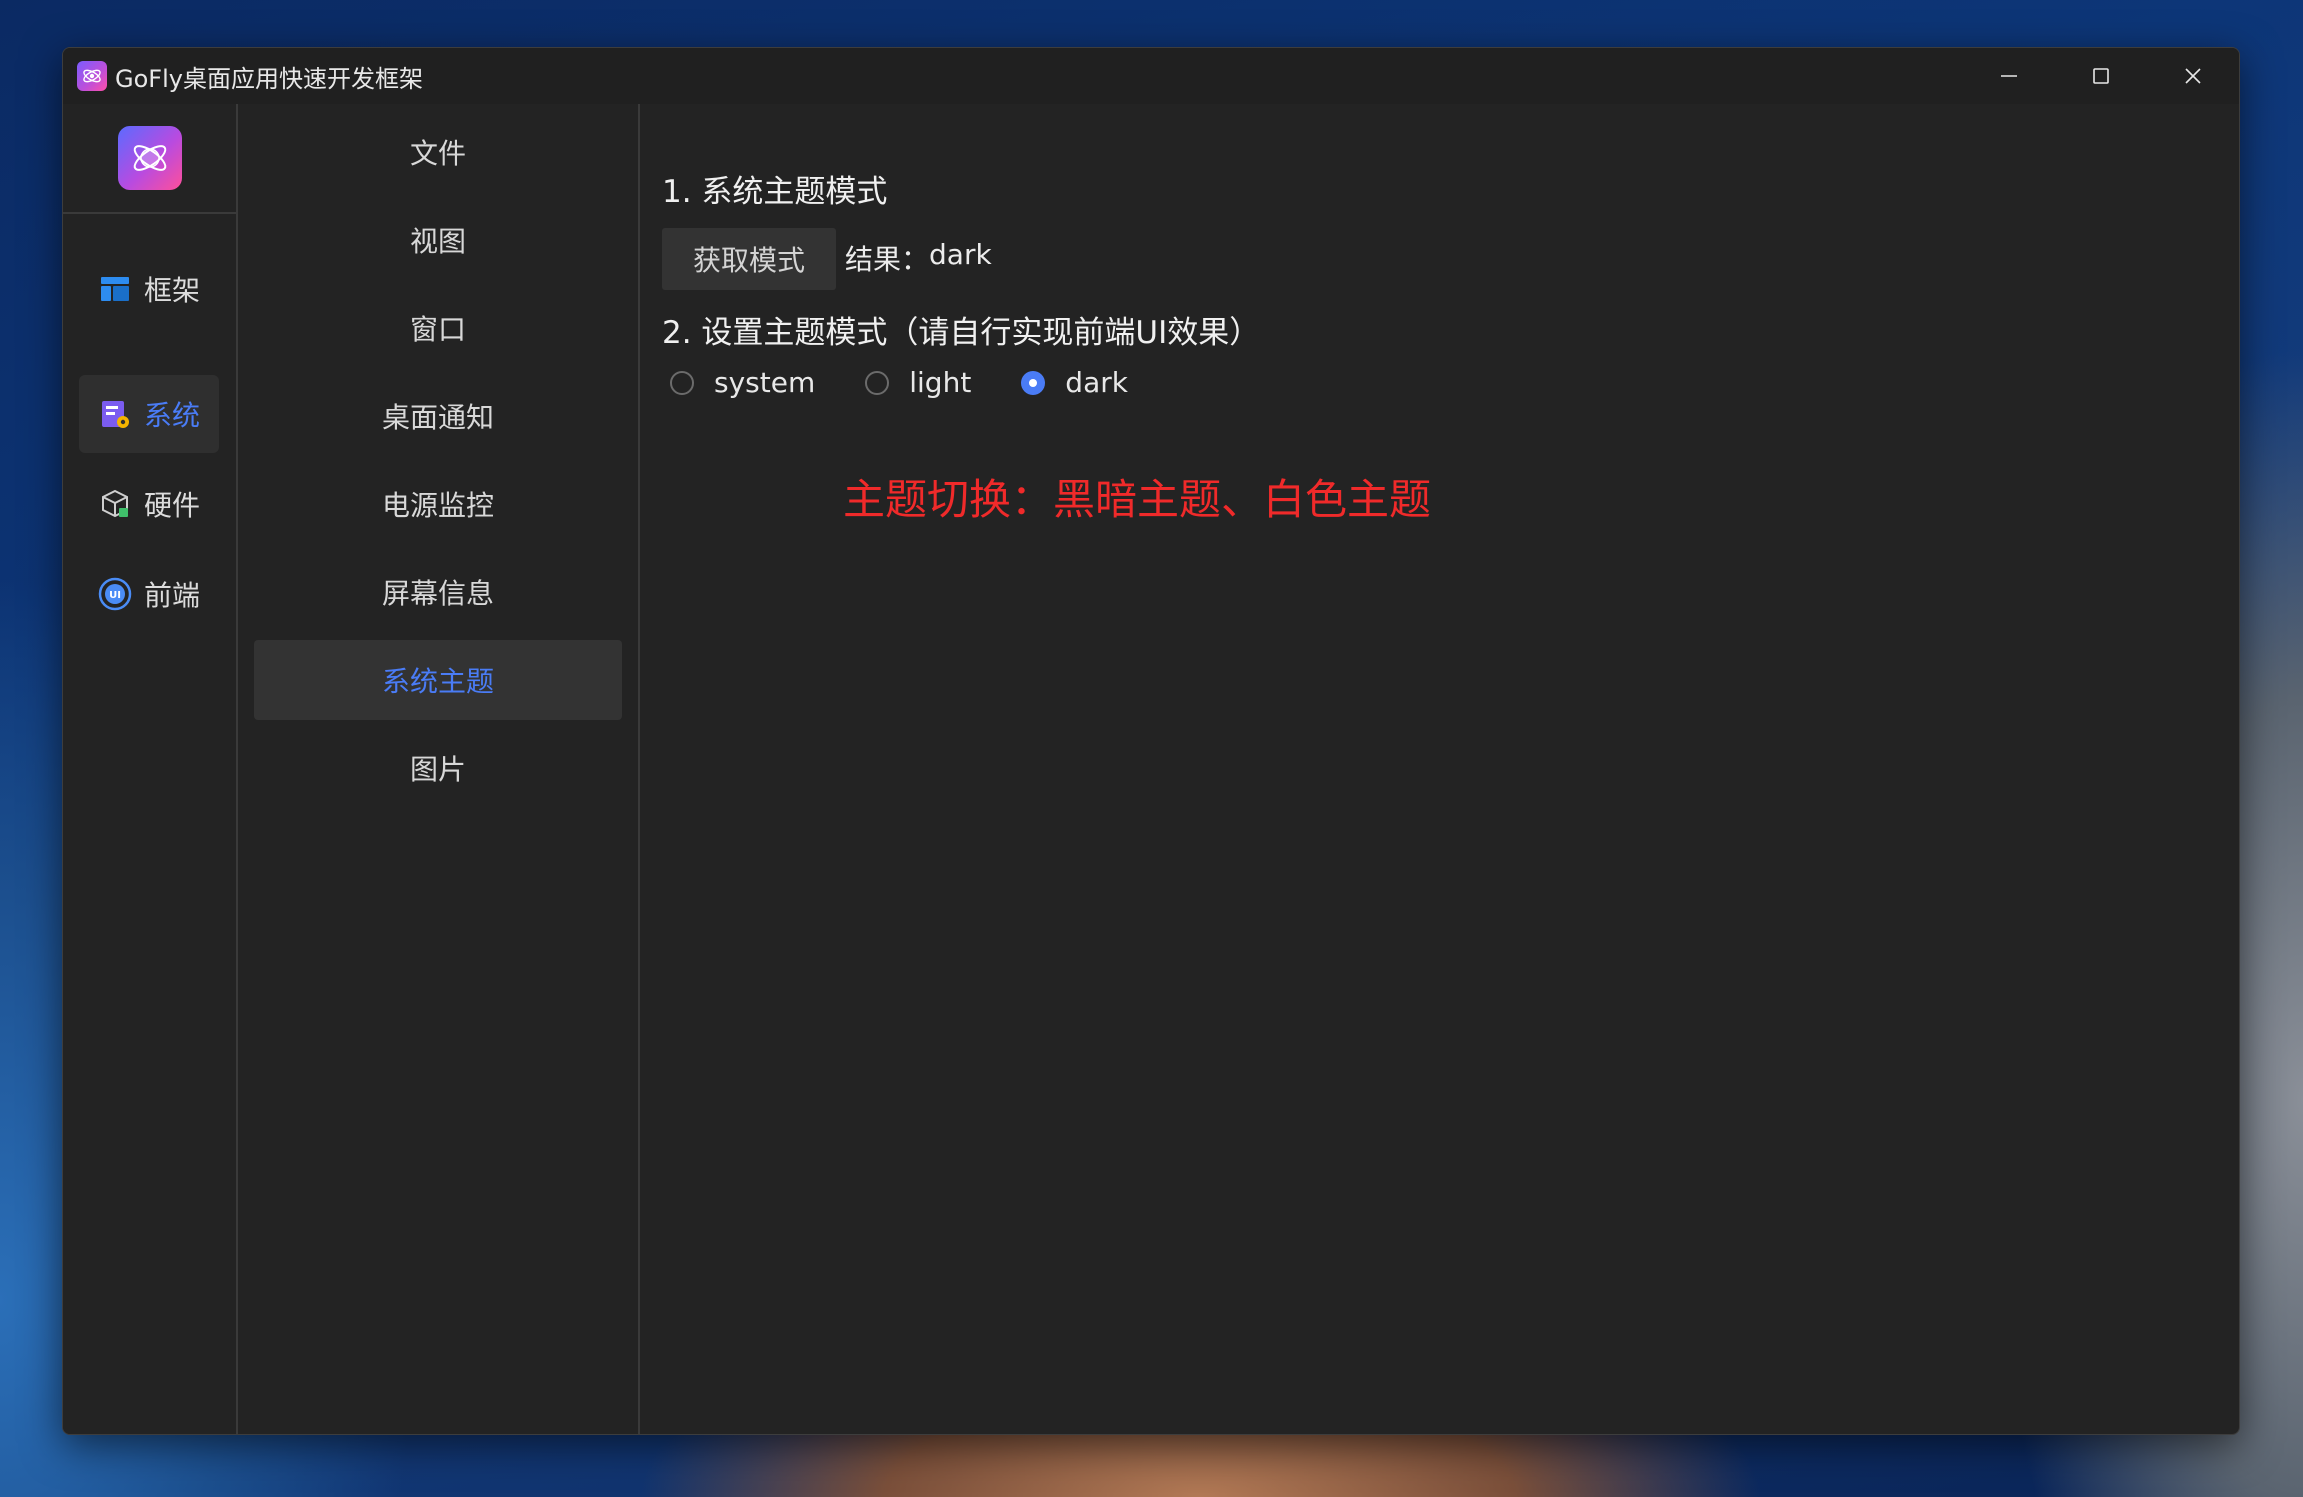 The height and width of the screenshot is (1497, 2303). I want to click on minimize-icon, so click(2009, 76).